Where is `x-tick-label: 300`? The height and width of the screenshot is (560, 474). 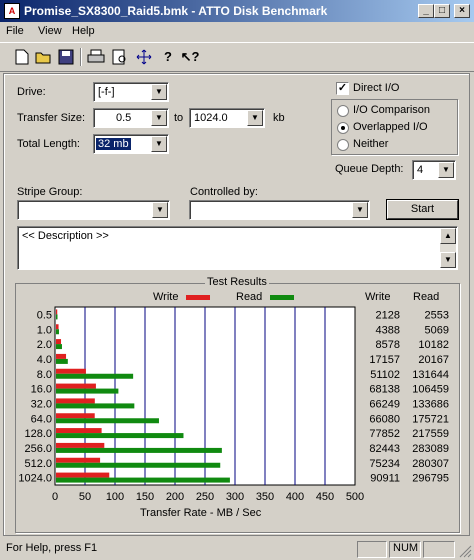 x-tick-label: 300 is located at coordinates (235, 497).